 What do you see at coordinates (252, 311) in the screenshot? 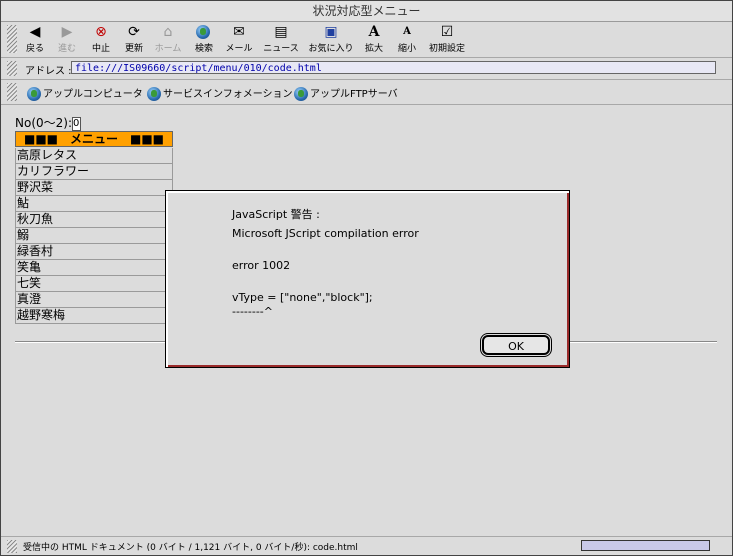
I see `dialog-message-line: --------^` at bounding box center [252, 311].